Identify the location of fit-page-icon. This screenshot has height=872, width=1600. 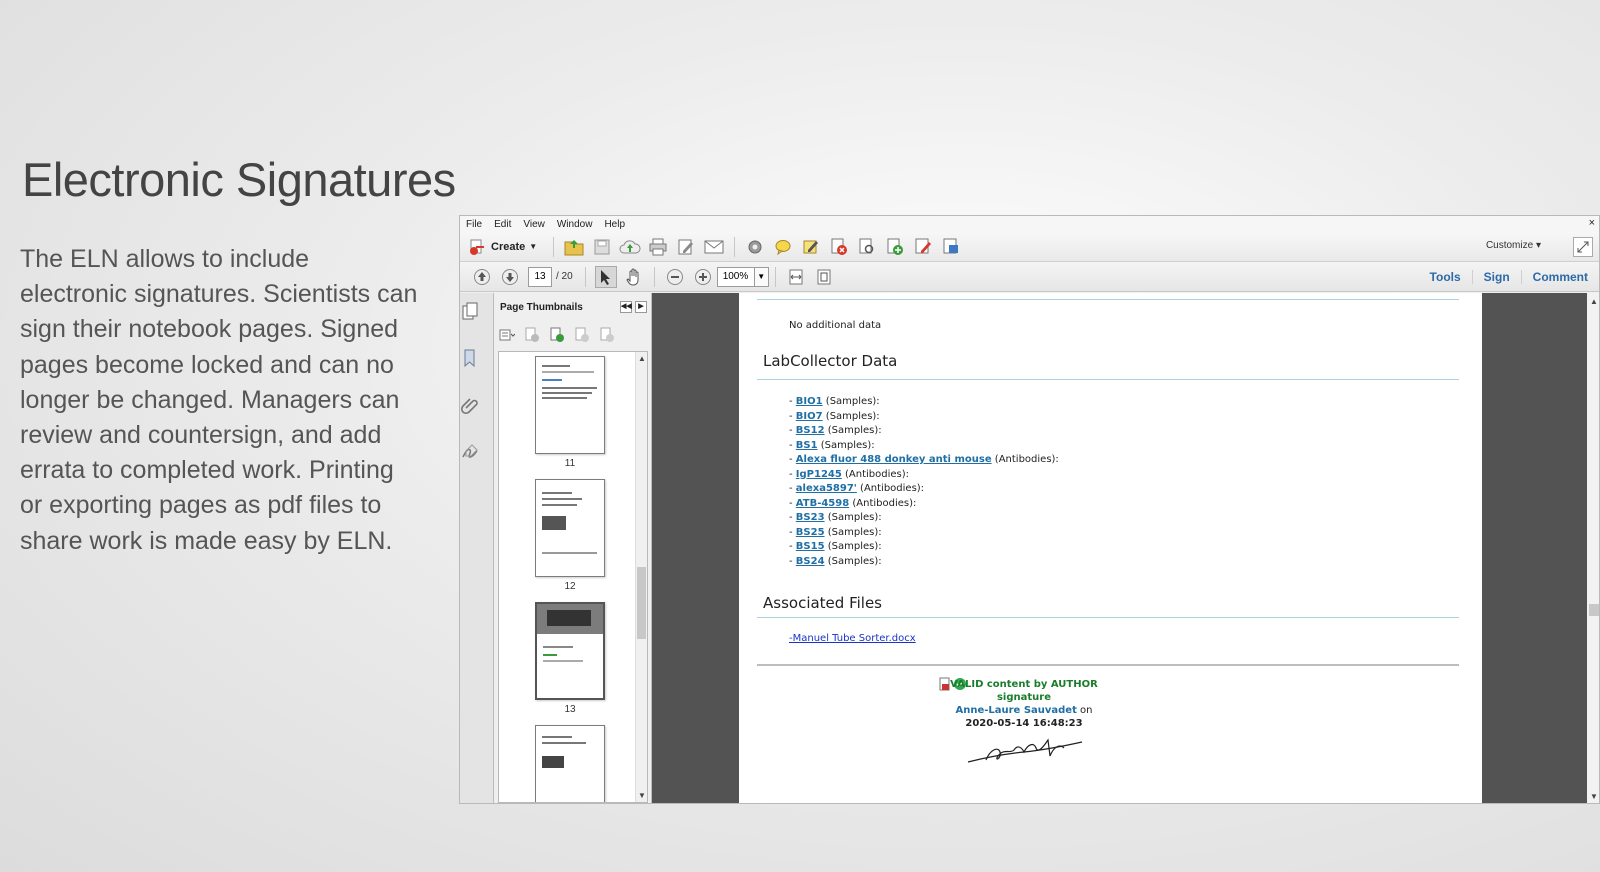
(824, 277).